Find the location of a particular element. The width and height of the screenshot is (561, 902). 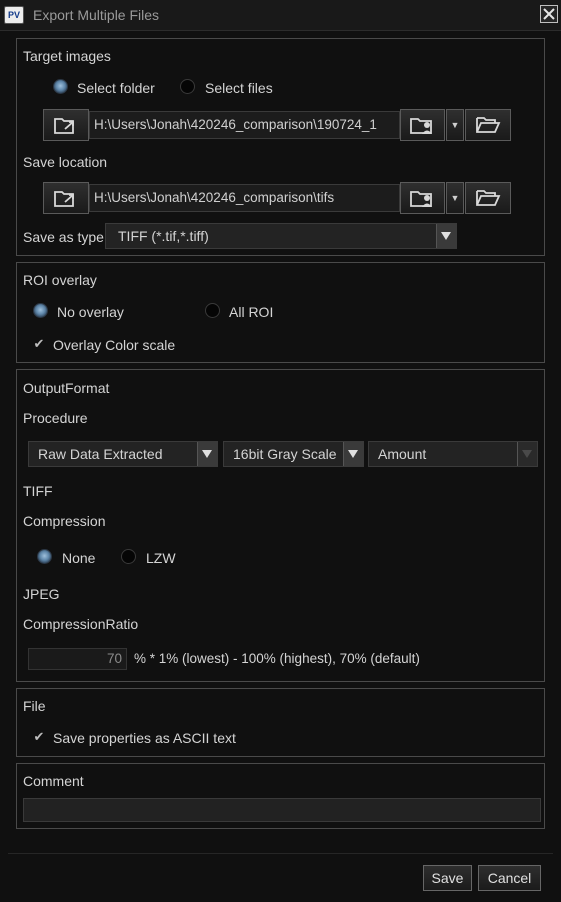

save-browse-button is located at coordinates (422, 198).